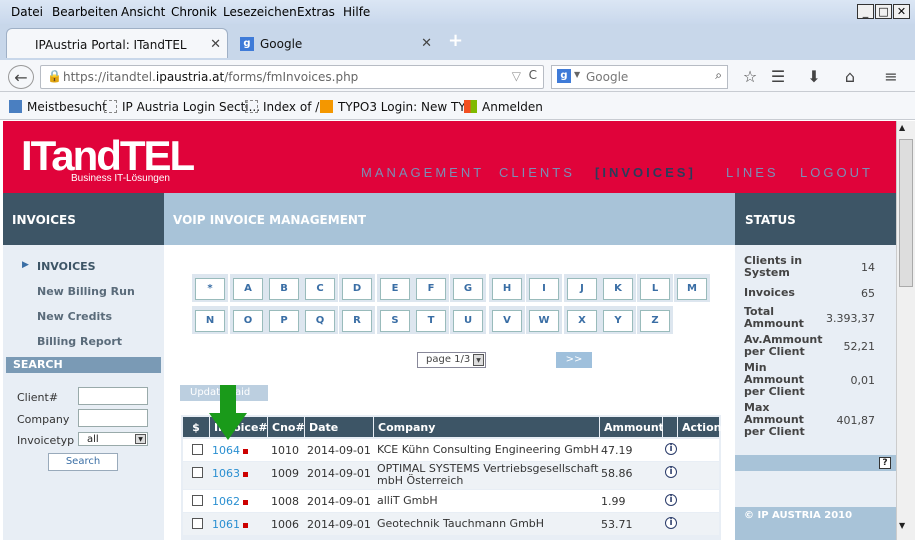 Image resolution: width=915 pixels, height=540 pixels. I want to click on letter-u-button: U, so click(468, 321).